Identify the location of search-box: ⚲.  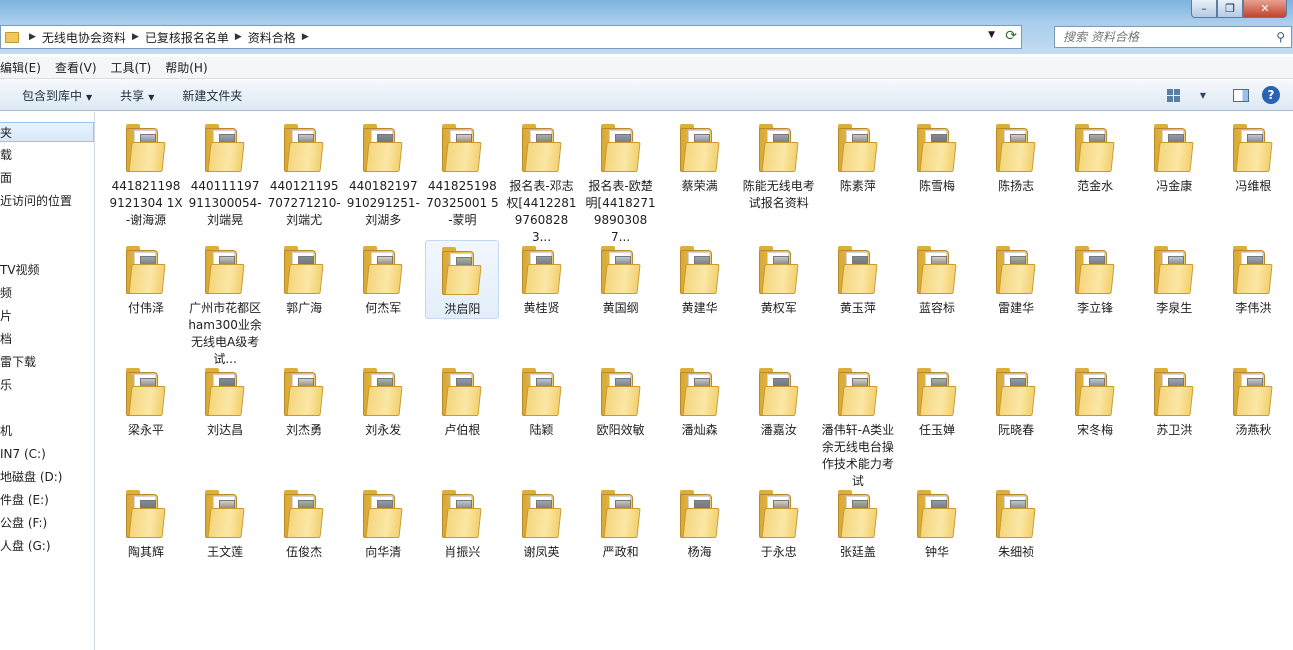
(1173, 37).